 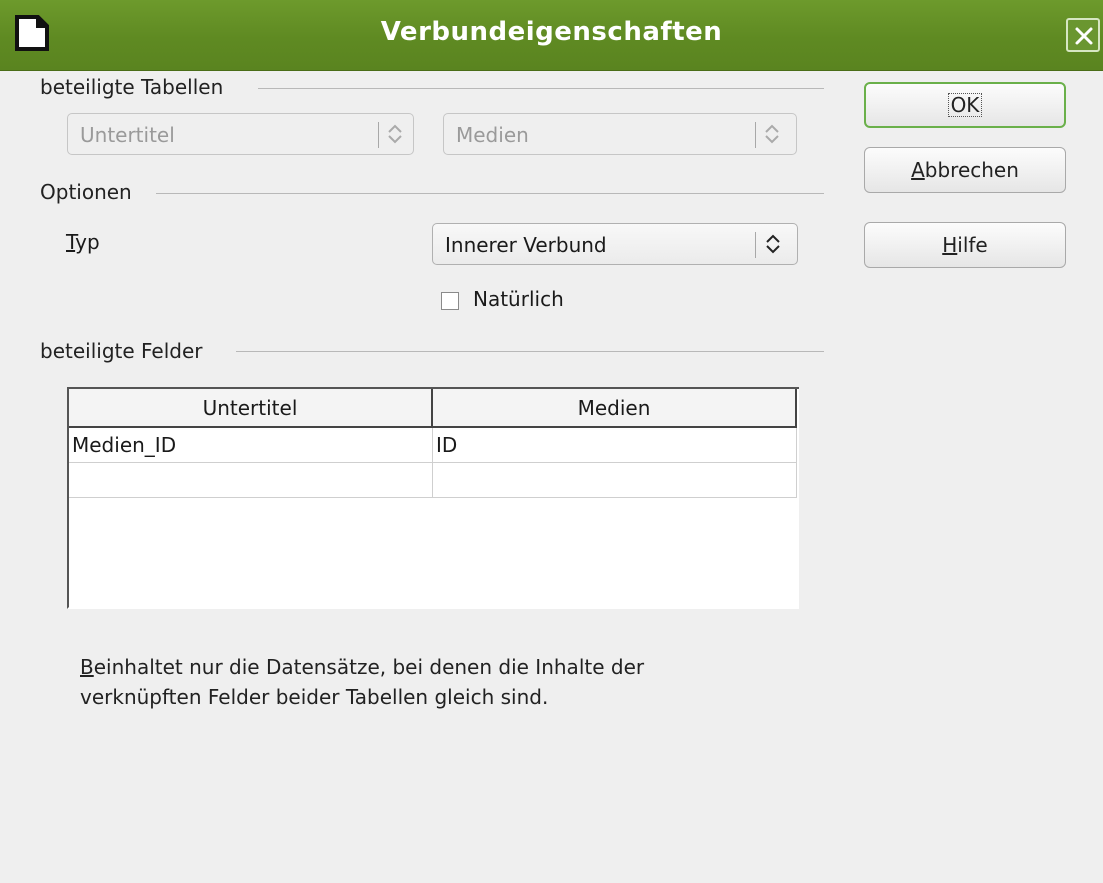 I want to click on right-table-select: Medien, so click(x=620, y=134).